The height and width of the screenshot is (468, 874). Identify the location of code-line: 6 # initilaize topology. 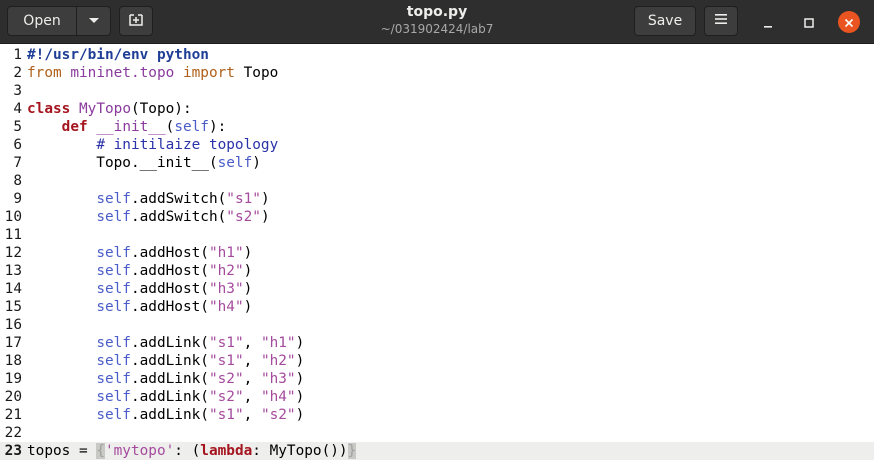
(437, 145).